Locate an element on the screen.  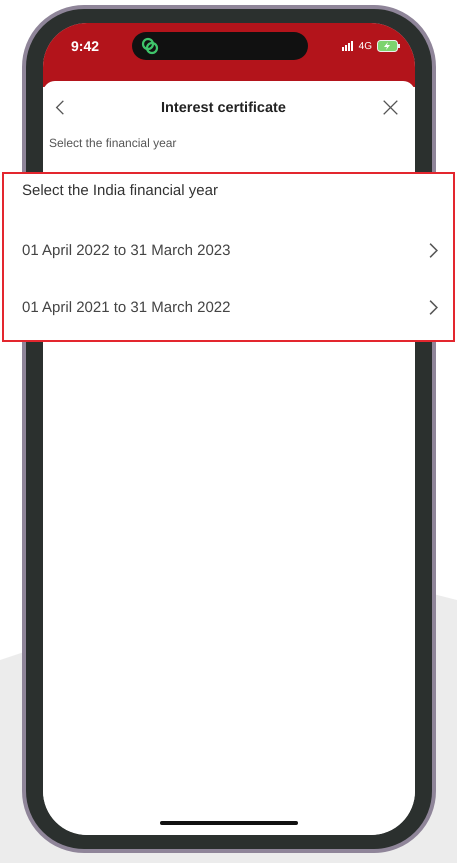
battery-icon is located at coordinates (389, 46).